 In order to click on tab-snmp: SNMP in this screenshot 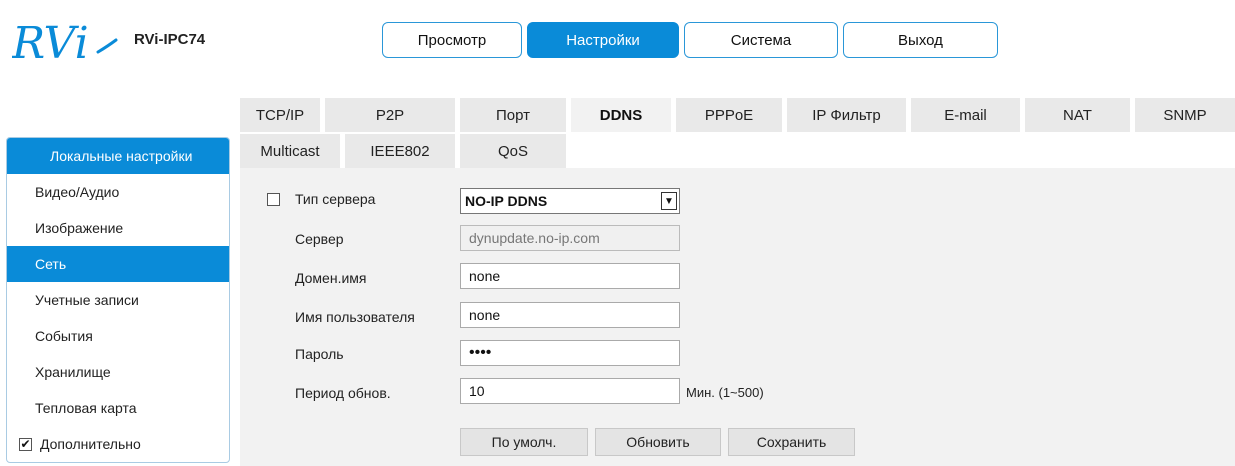, I will do `click(1185, 115)`.